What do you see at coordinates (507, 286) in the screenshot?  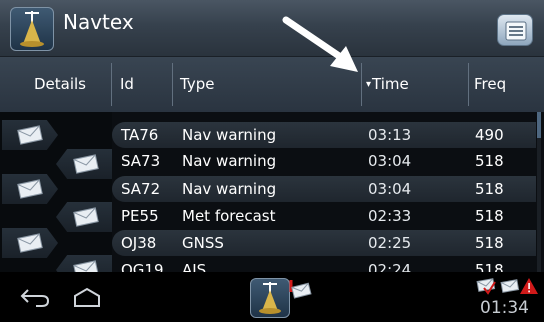 I see `message-status-icons` at bounding box center [507, 286].